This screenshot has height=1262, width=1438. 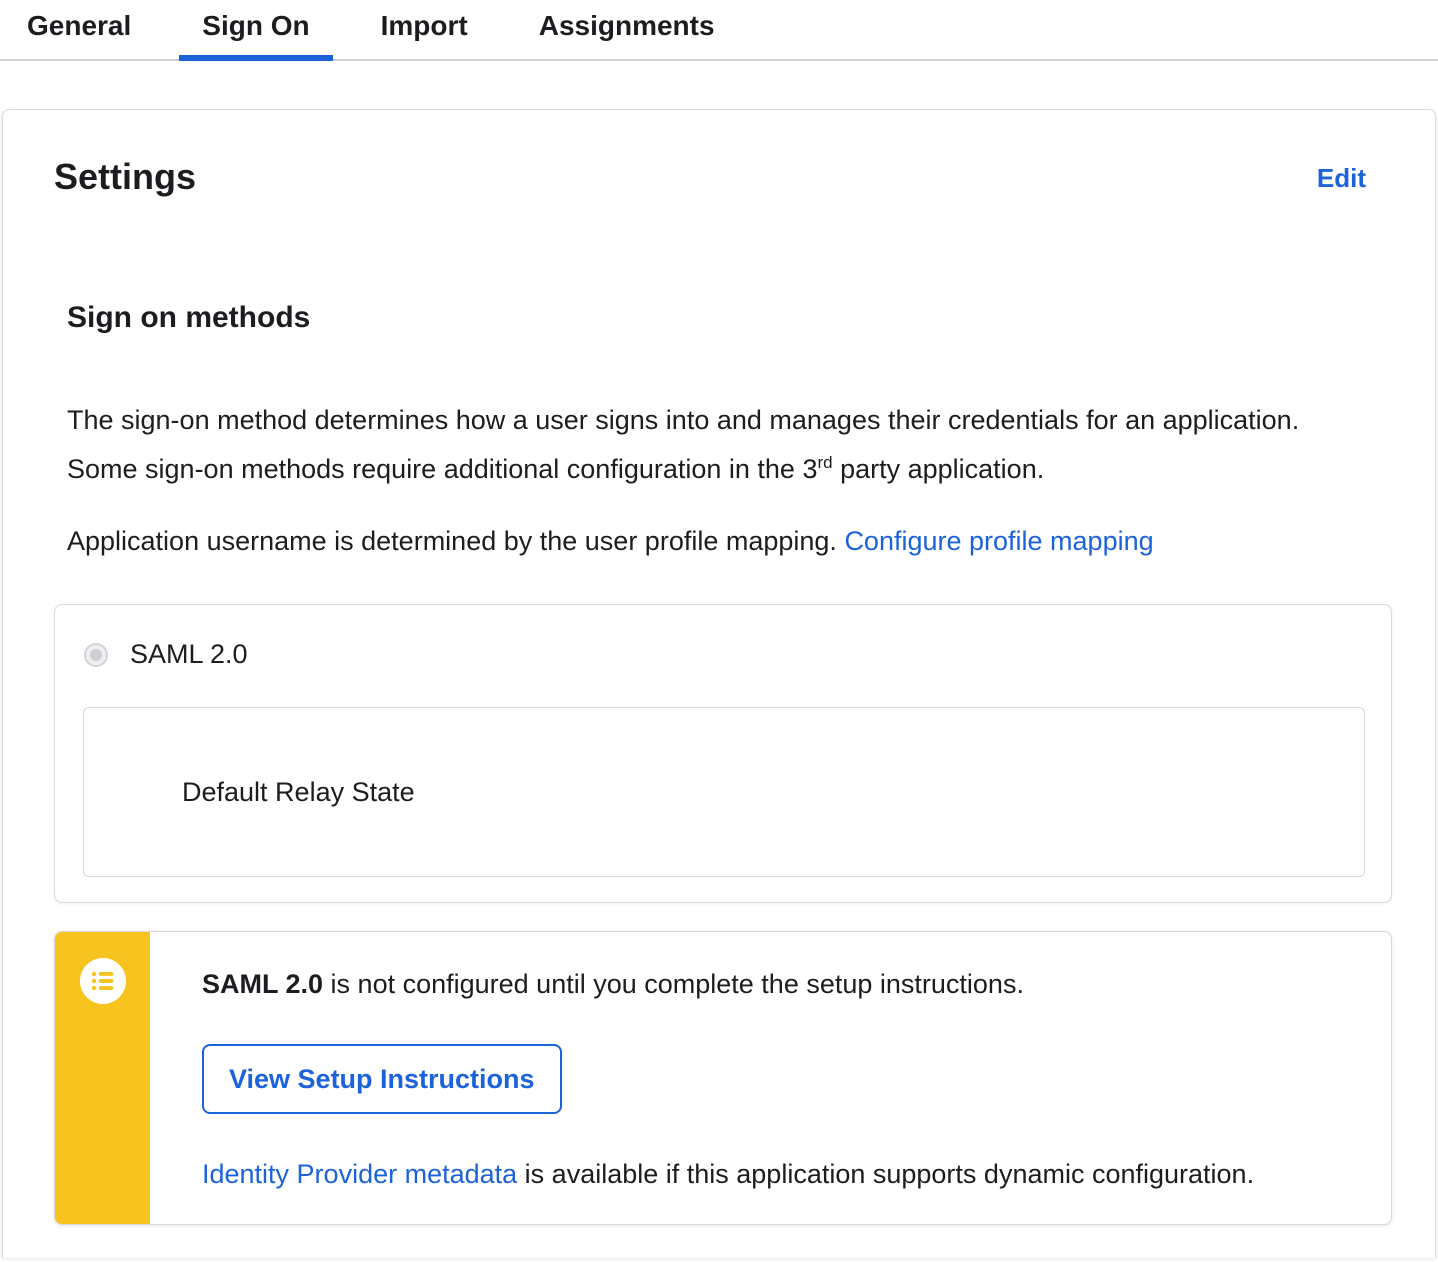 What do you see at coordinates (102, 1078) in the screenshot?
I see `callout-accent-bar` at bounding box center [102, 1078].